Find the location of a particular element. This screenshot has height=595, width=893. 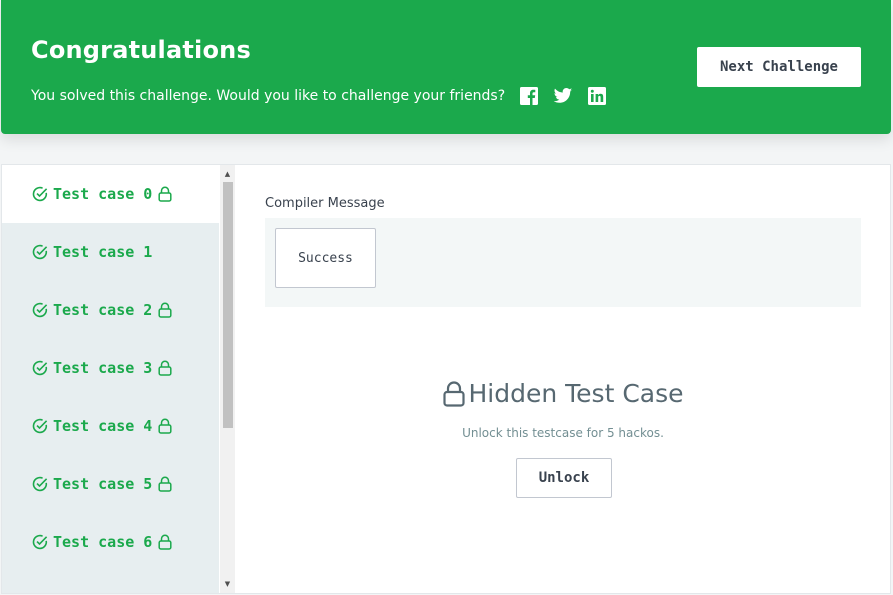

testcase-label: Test case 4 is located at coordinates (103, 426).